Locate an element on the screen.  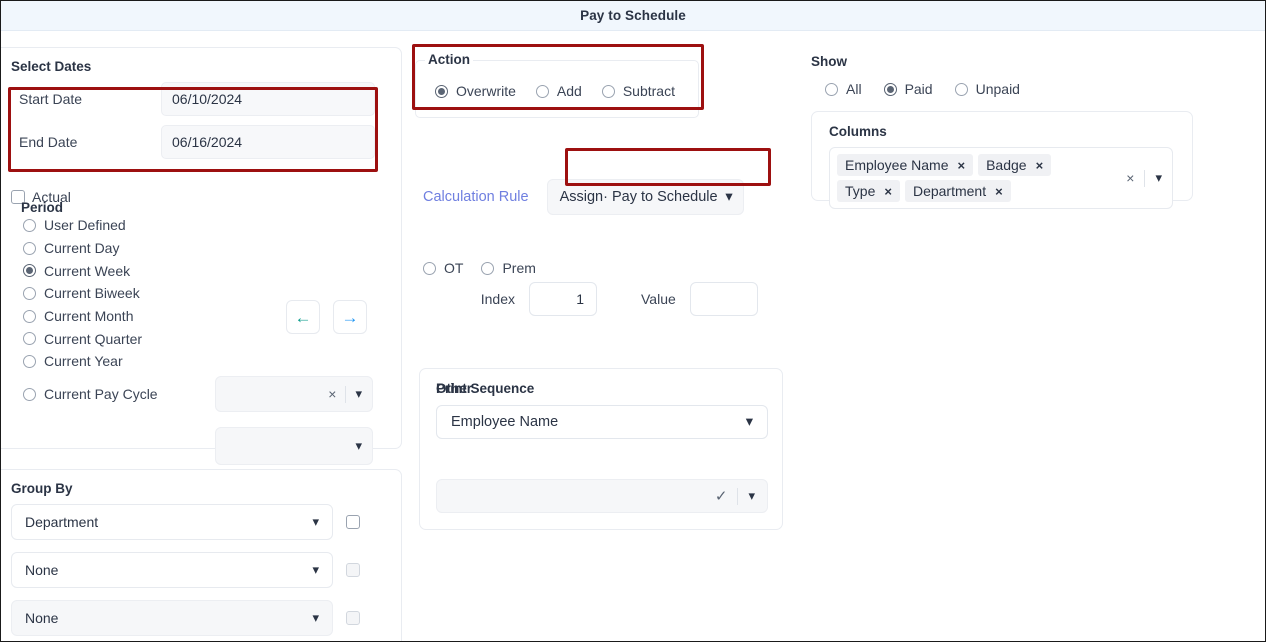
column-chip-label: Employee Name is located at coordinates (897, 165).